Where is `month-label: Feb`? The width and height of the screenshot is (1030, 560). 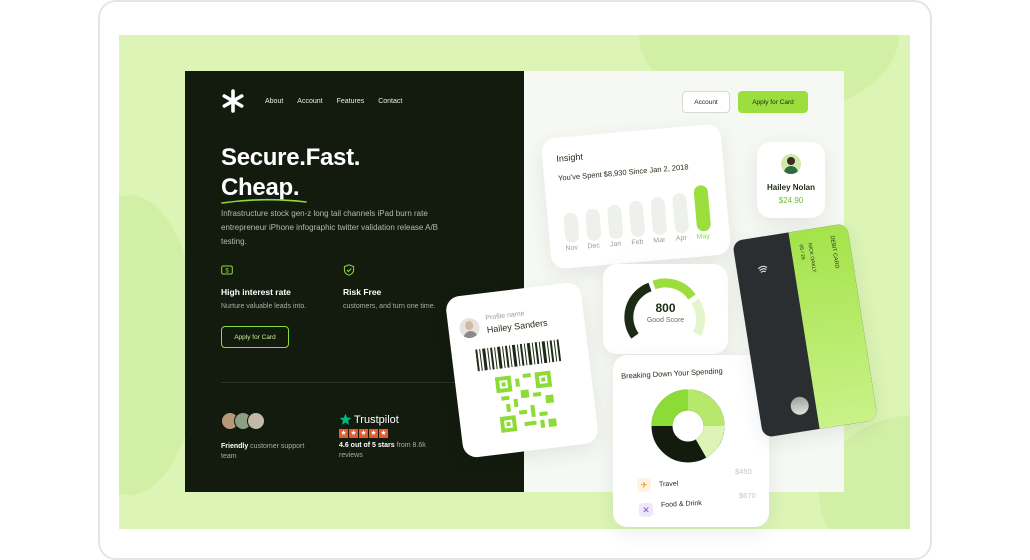 month-label: Feb is located at coordinates (637, 242).